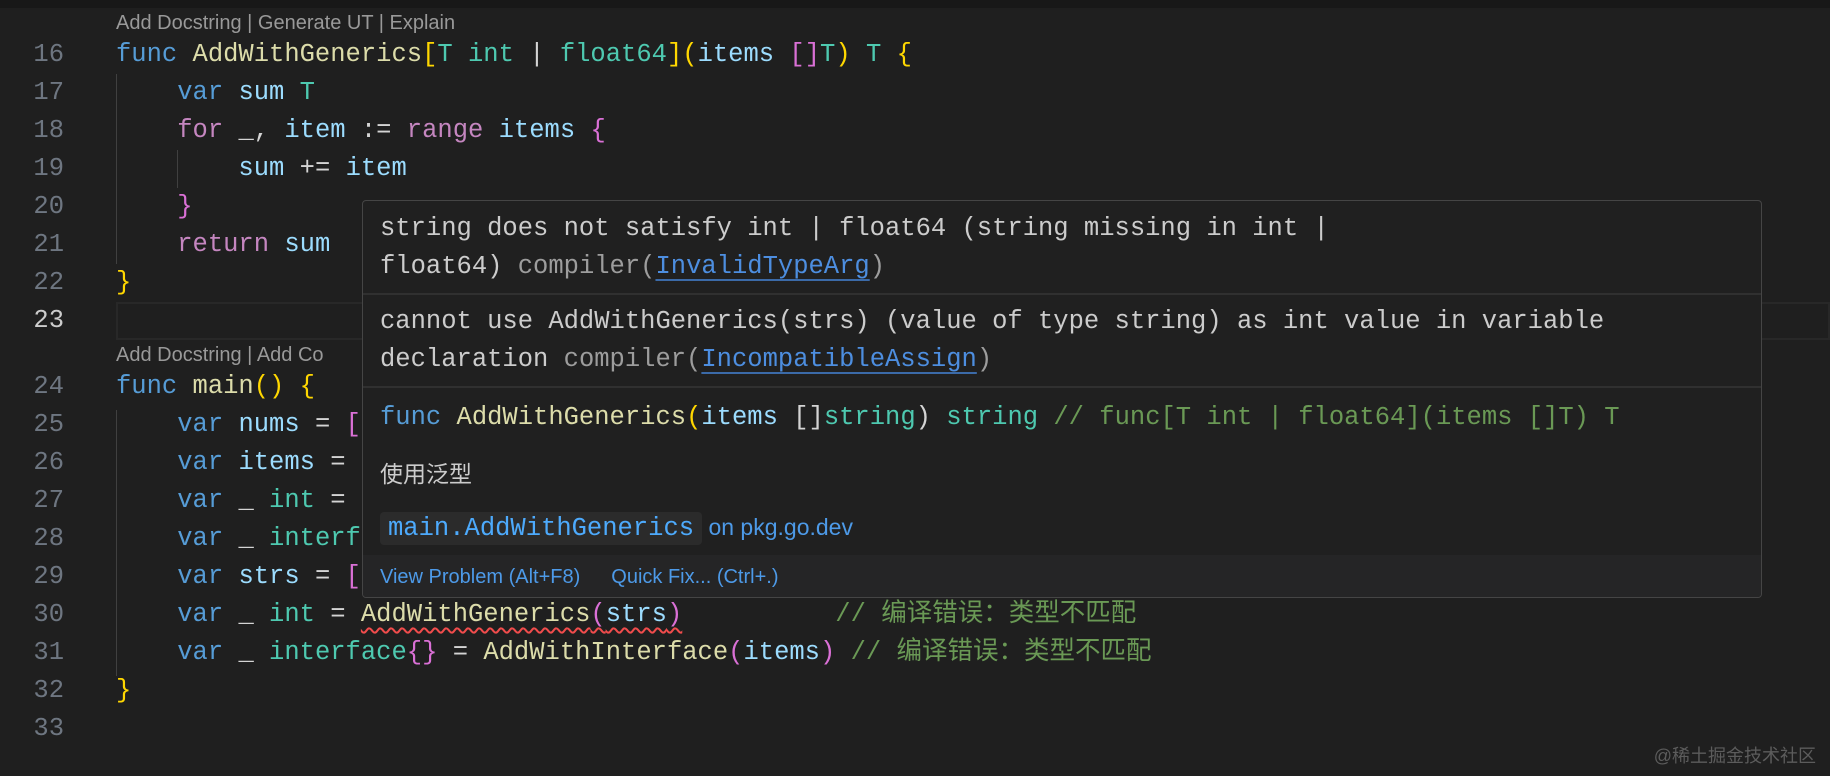 The height and width of the screenshot is (776, 1830). Describe the element at coordinates (285, 23) in the screenshot. I see `code-lens: Add Docstring | Generate UT | Explain` at that location.